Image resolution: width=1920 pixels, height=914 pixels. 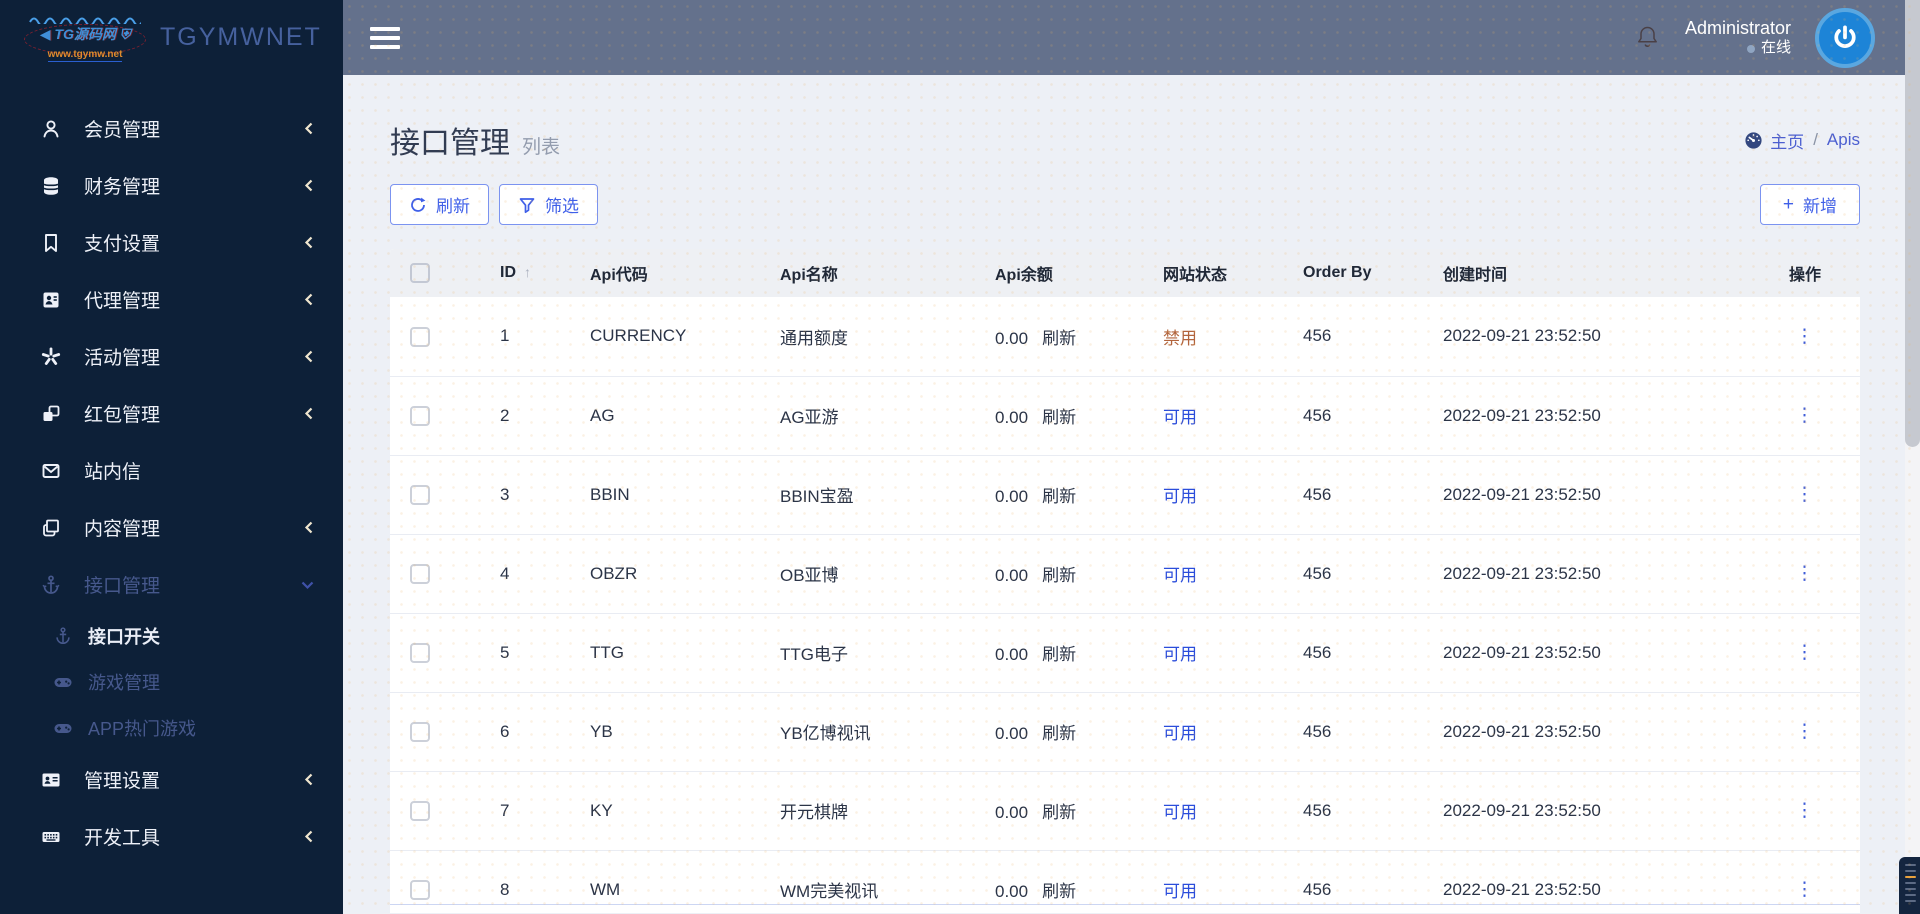 I want to click on filter-funnel-icon, so click(x=527, y=205).